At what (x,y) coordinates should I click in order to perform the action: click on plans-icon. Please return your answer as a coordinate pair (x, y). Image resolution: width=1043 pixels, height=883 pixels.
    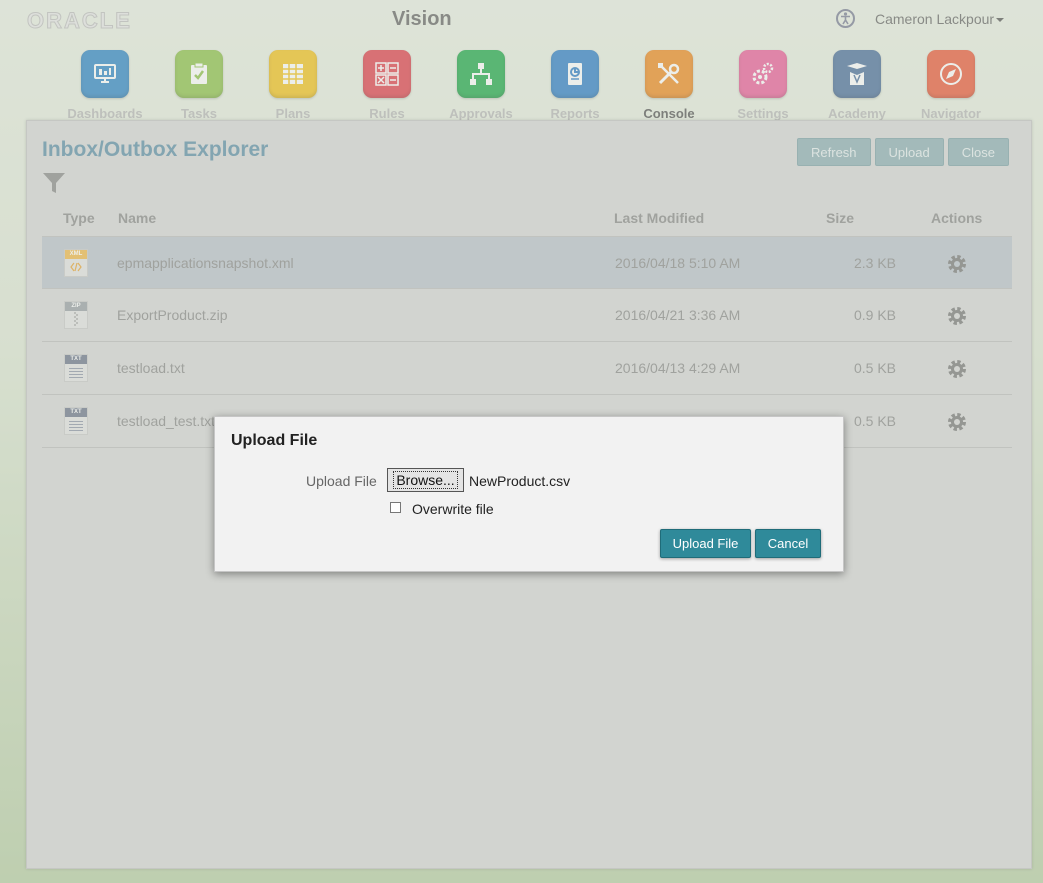
    Looking at the image, I should click on (293, 74).